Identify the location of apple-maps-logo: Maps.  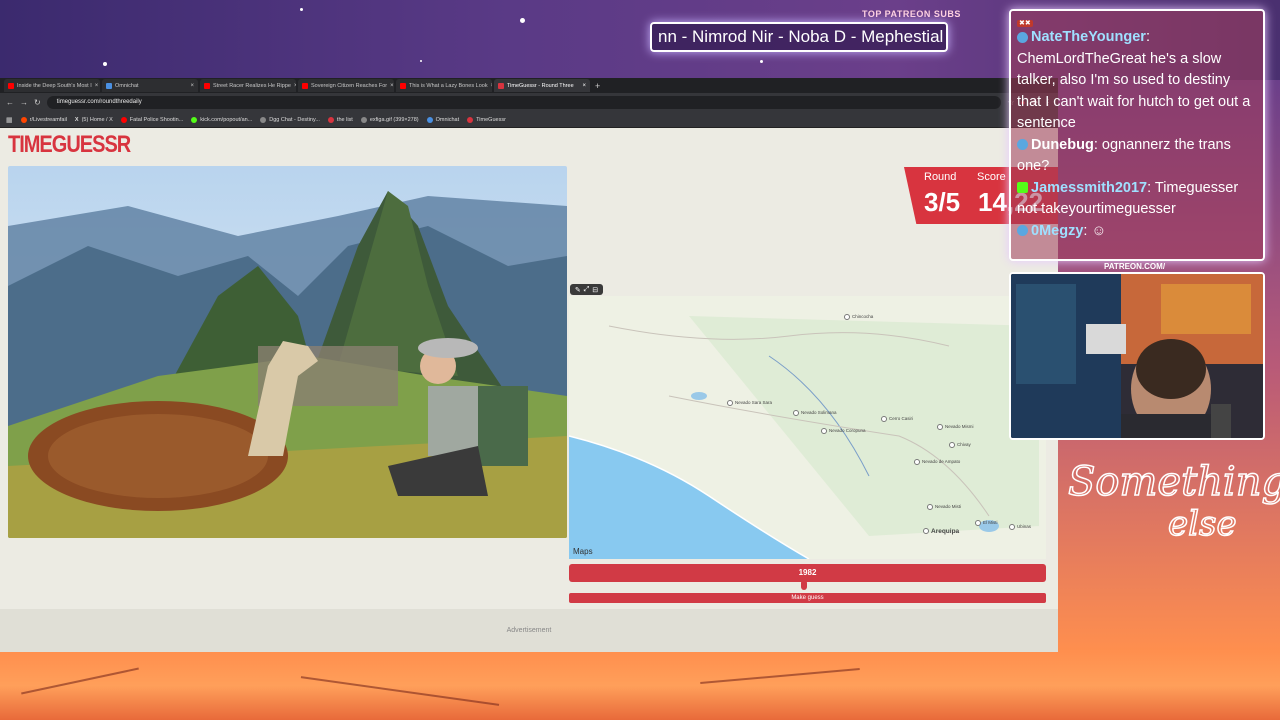
(583, 551).